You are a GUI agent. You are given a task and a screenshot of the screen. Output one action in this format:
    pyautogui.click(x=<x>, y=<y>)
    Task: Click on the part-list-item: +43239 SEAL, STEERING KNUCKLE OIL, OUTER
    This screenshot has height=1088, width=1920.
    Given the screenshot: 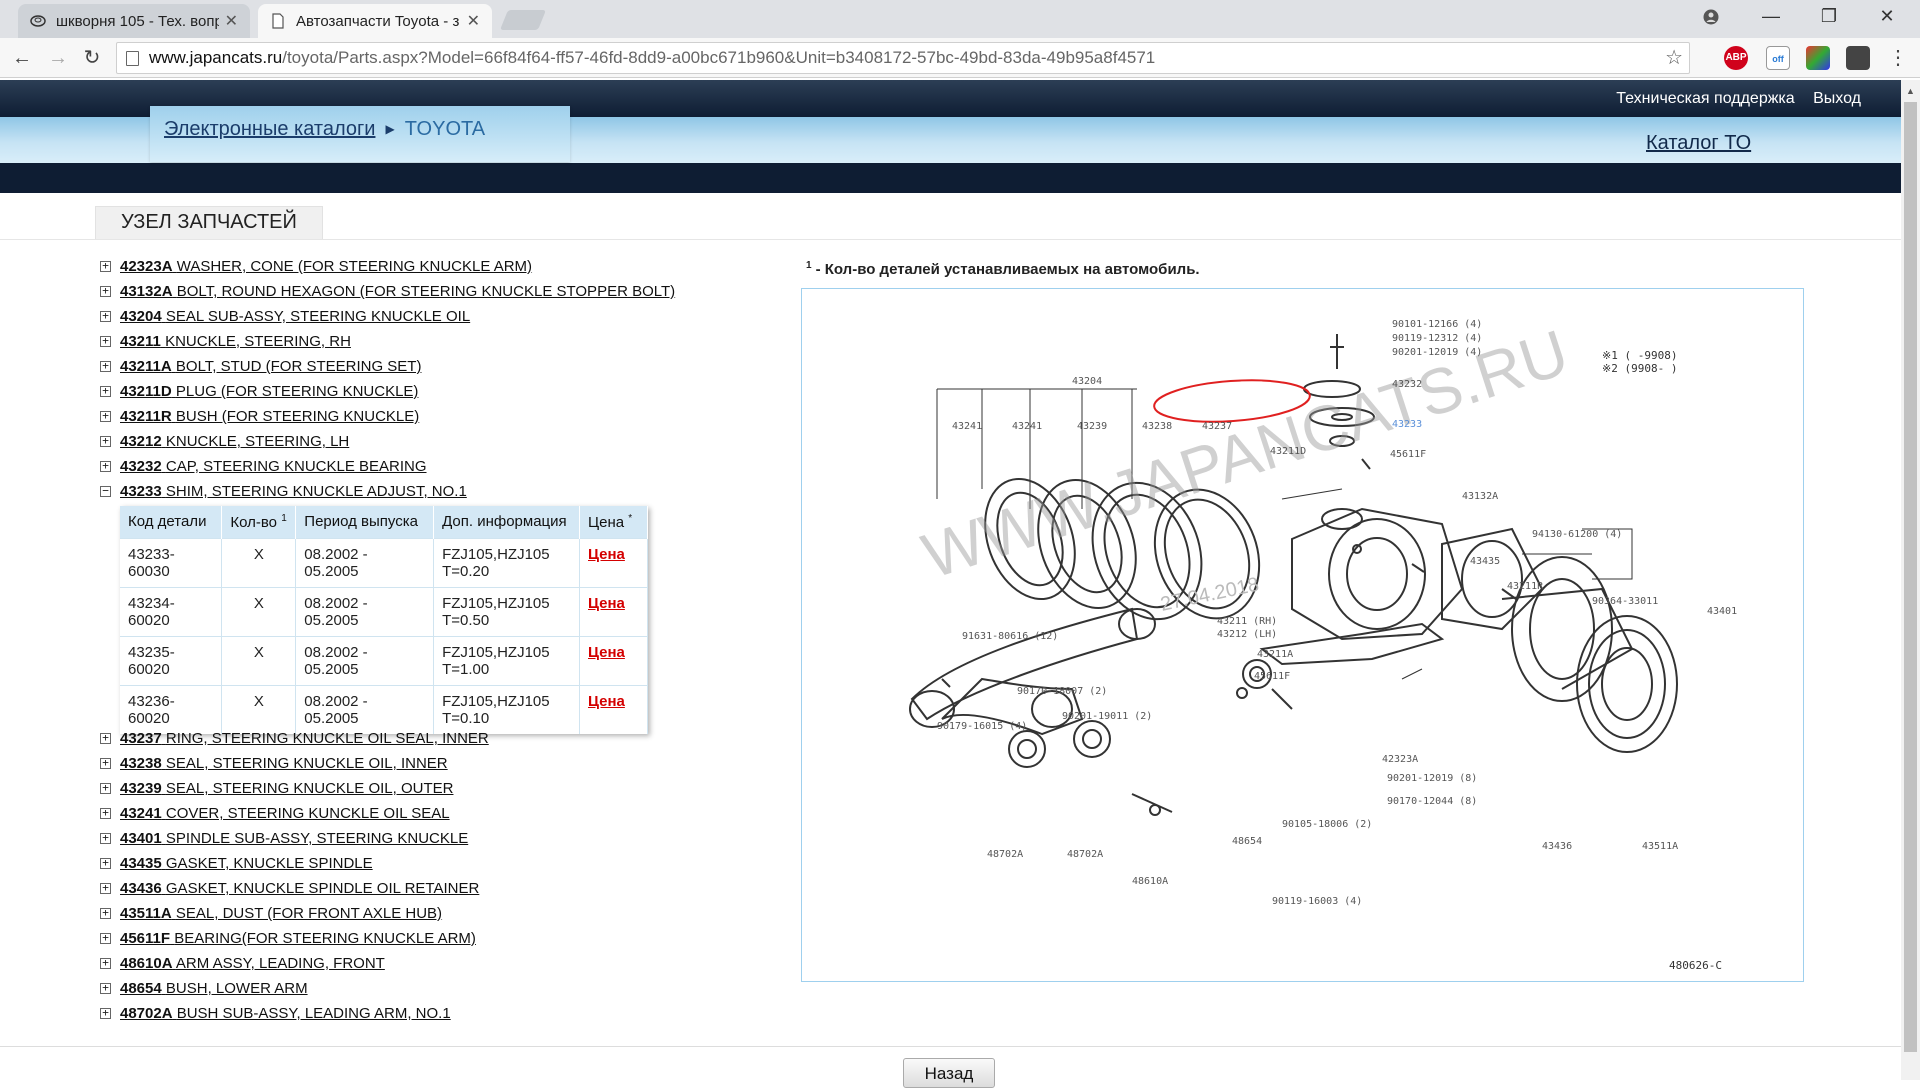 What is the action you would take?
    pyautogui.click(x=450, y=790)
    